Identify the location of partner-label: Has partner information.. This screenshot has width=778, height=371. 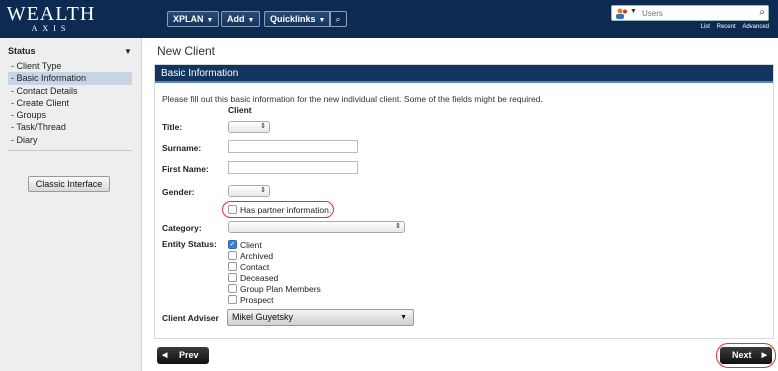
(286, 210).